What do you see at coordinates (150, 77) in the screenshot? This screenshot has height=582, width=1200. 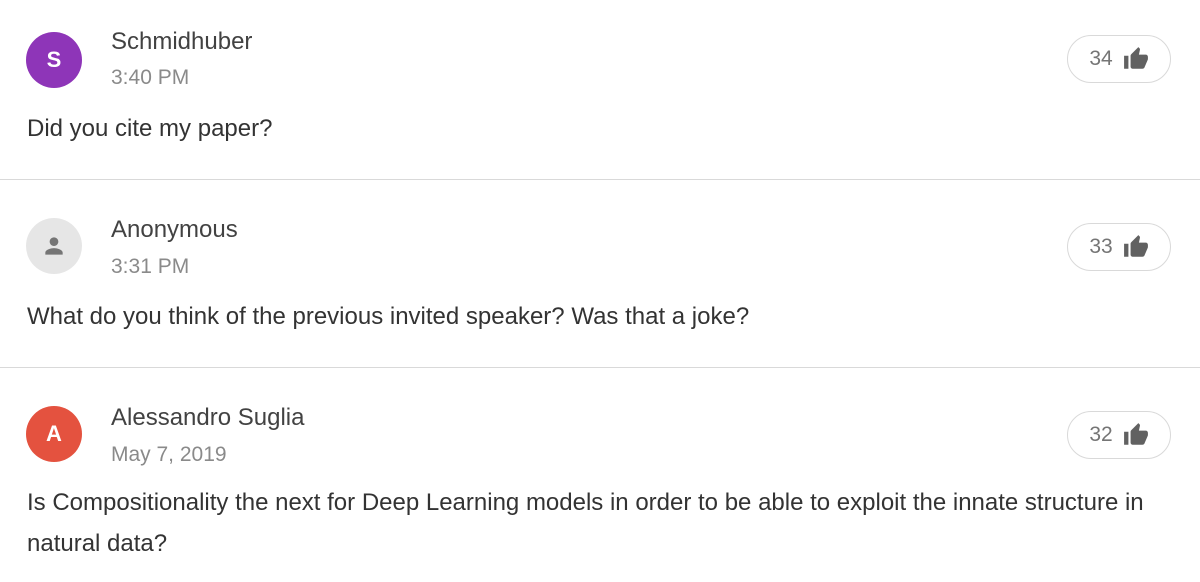 I see `timestamp: 3:40 PM` at bounding box center [150, 77].